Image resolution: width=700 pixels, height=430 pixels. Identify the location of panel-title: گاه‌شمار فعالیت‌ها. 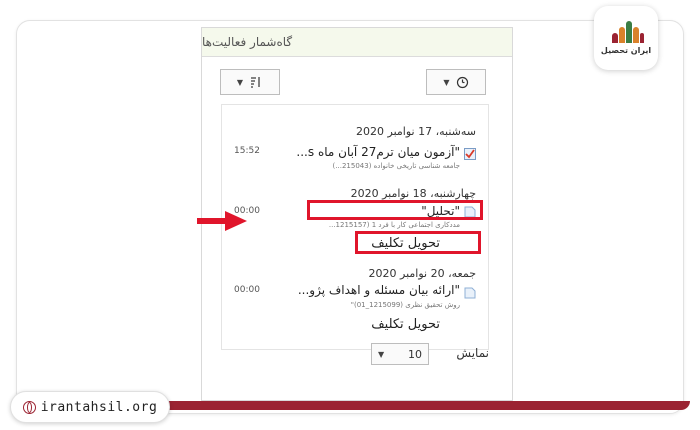
(247, 42).